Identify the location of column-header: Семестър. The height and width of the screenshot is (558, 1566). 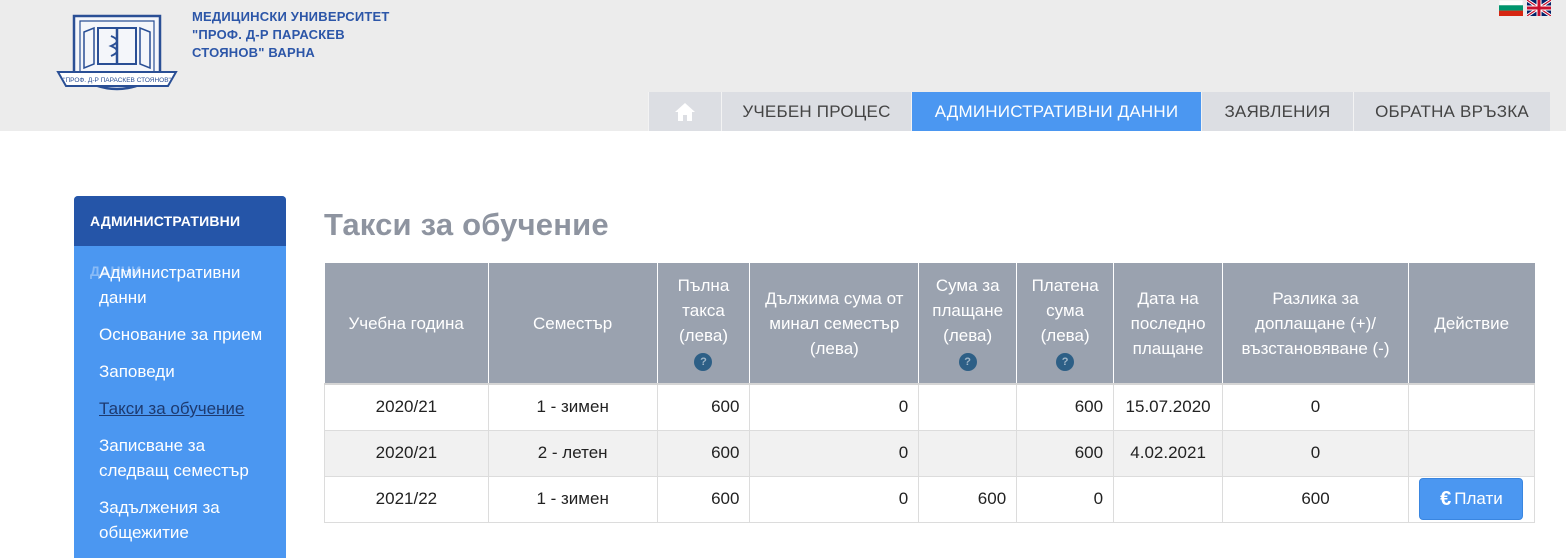
(573, 323).